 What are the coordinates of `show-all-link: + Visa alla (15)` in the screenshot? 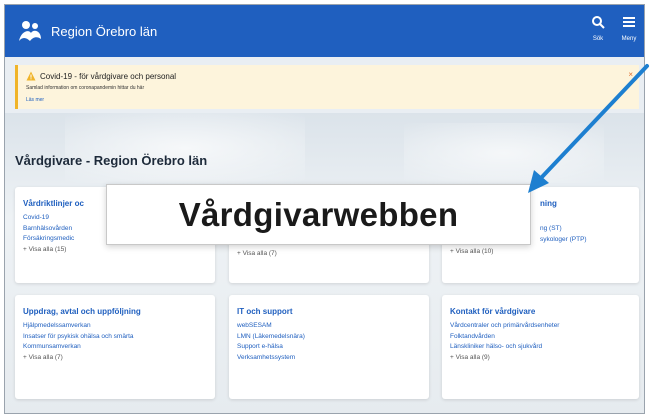 It's located at (48, 250).